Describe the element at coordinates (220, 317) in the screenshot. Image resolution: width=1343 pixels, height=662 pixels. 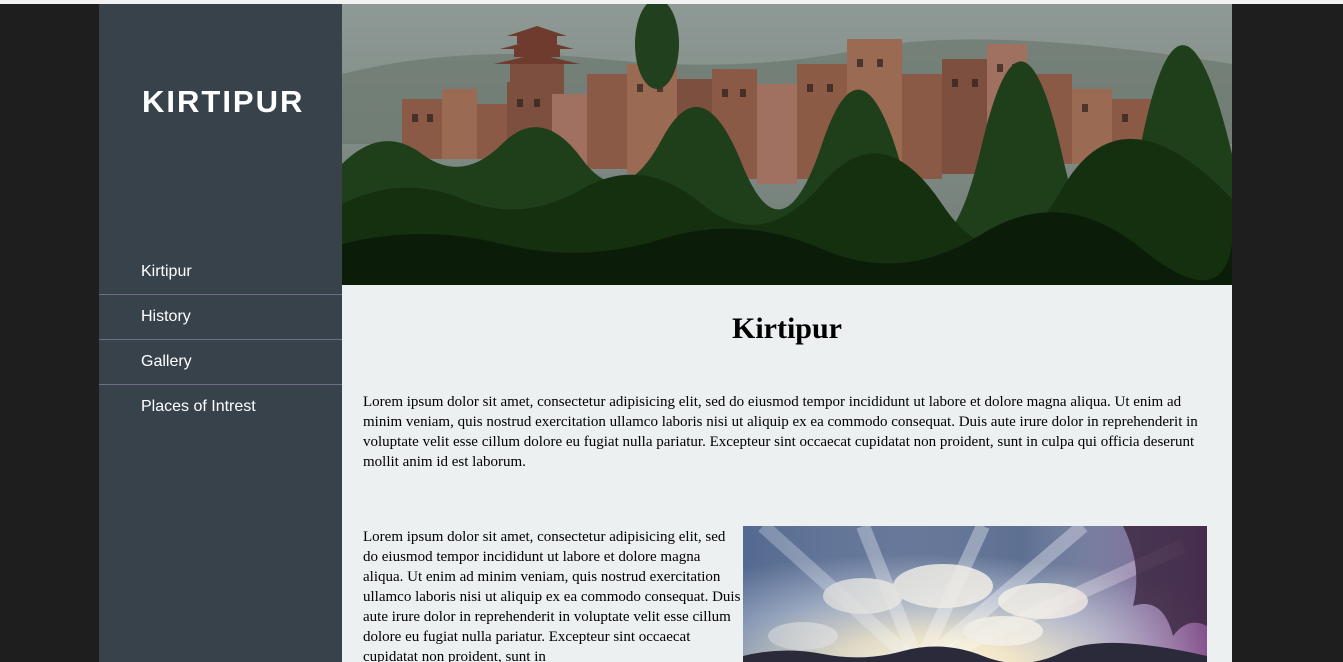
I see `nav-item-history: History` at that location.